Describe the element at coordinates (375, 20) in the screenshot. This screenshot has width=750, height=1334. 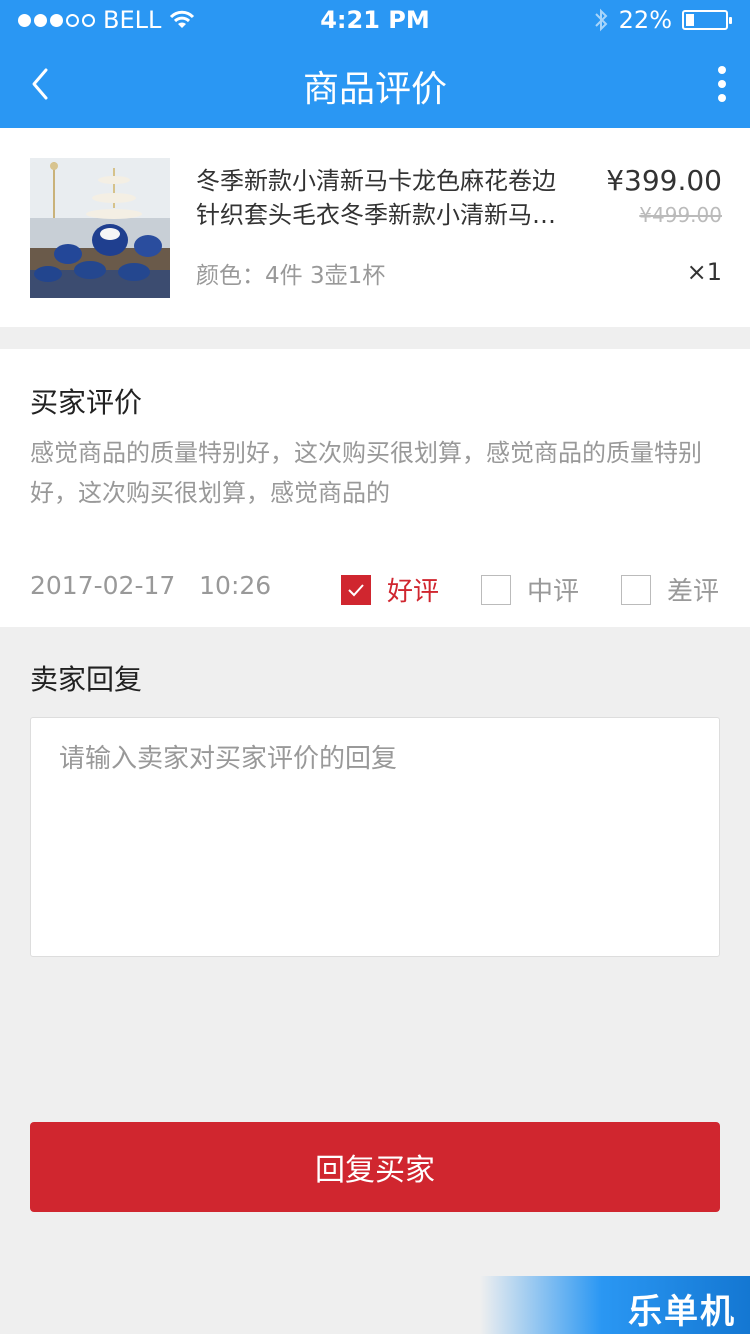
I see `status-bar: BELL 4:21 PM 22%` at that location.